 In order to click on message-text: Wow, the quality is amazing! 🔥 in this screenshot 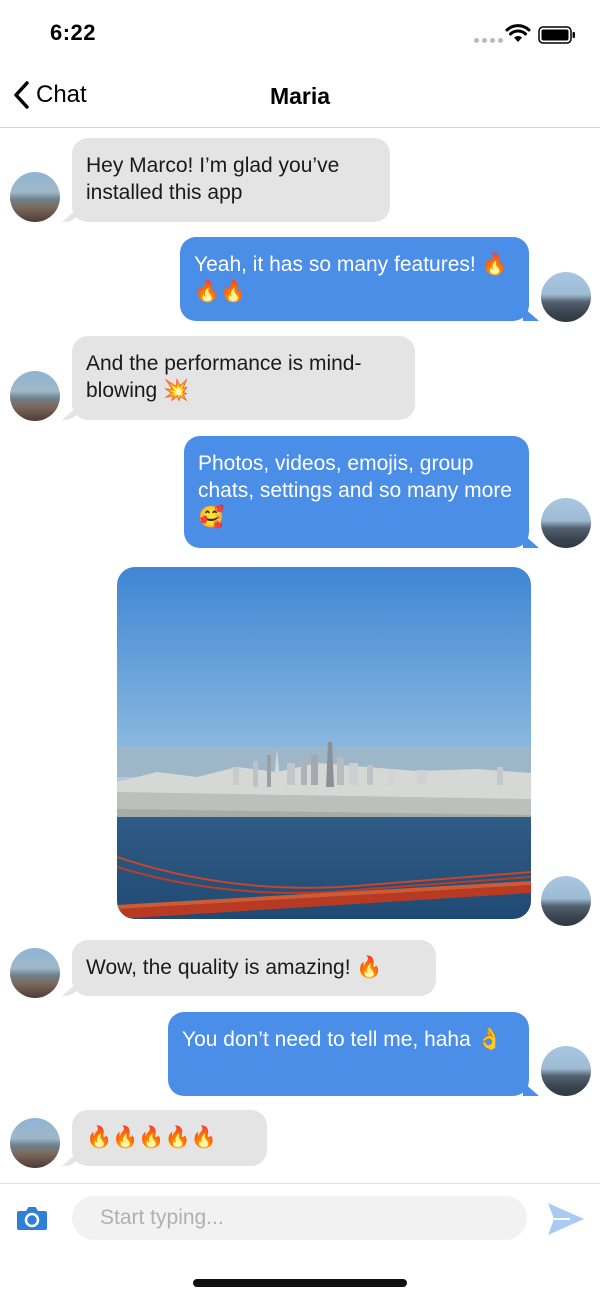, I will do `click(234, 967)`.